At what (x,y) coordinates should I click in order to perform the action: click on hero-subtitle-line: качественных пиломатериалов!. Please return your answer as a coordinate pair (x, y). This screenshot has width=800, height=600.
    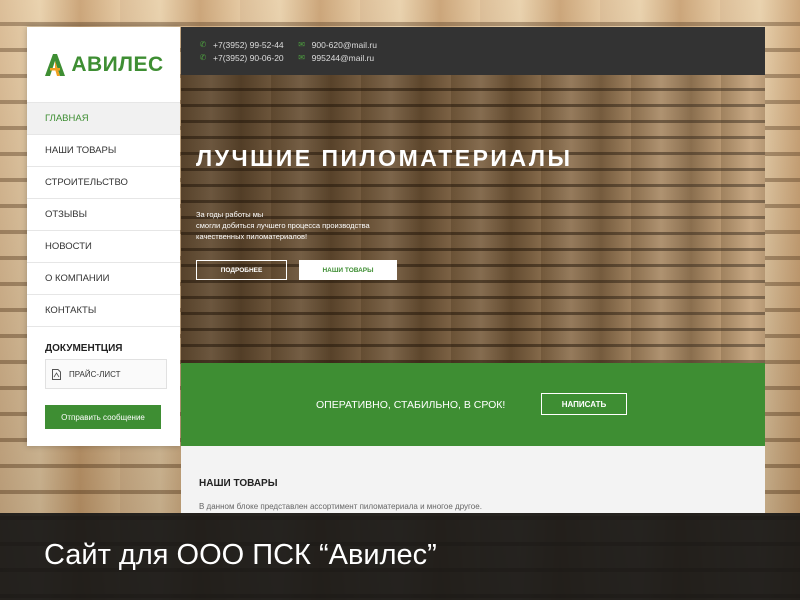
    Looking at the image, I should click on (252, 236).